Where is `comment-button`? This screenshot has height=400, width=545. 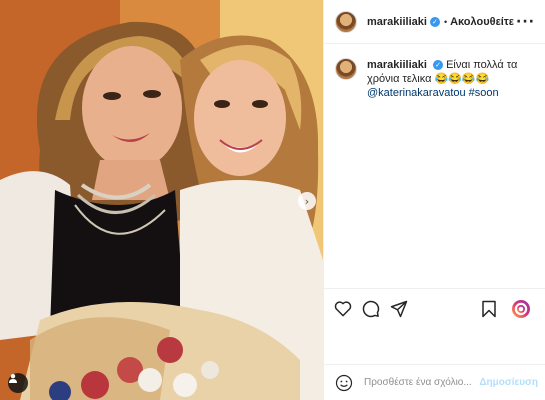
comment-button is located at coordinates (371, 309).